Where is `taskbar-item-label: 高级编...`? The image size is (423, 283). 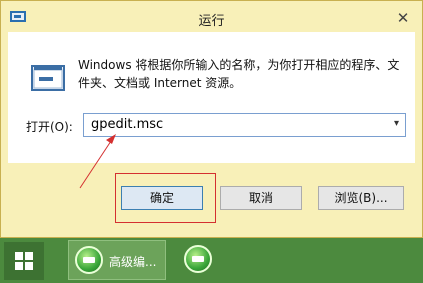
taskbar-item-label: 高级编... is located at coordinates (133, 262).